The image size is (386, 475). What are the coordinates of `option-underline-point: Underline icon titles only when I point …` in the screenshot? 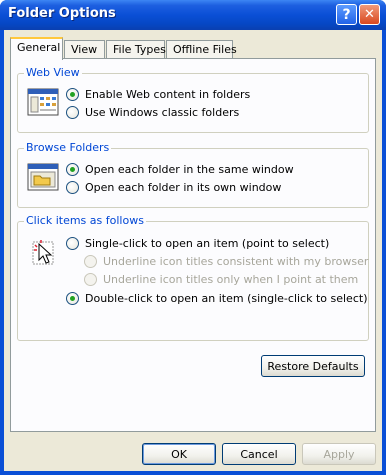 It's located at (221, 279).